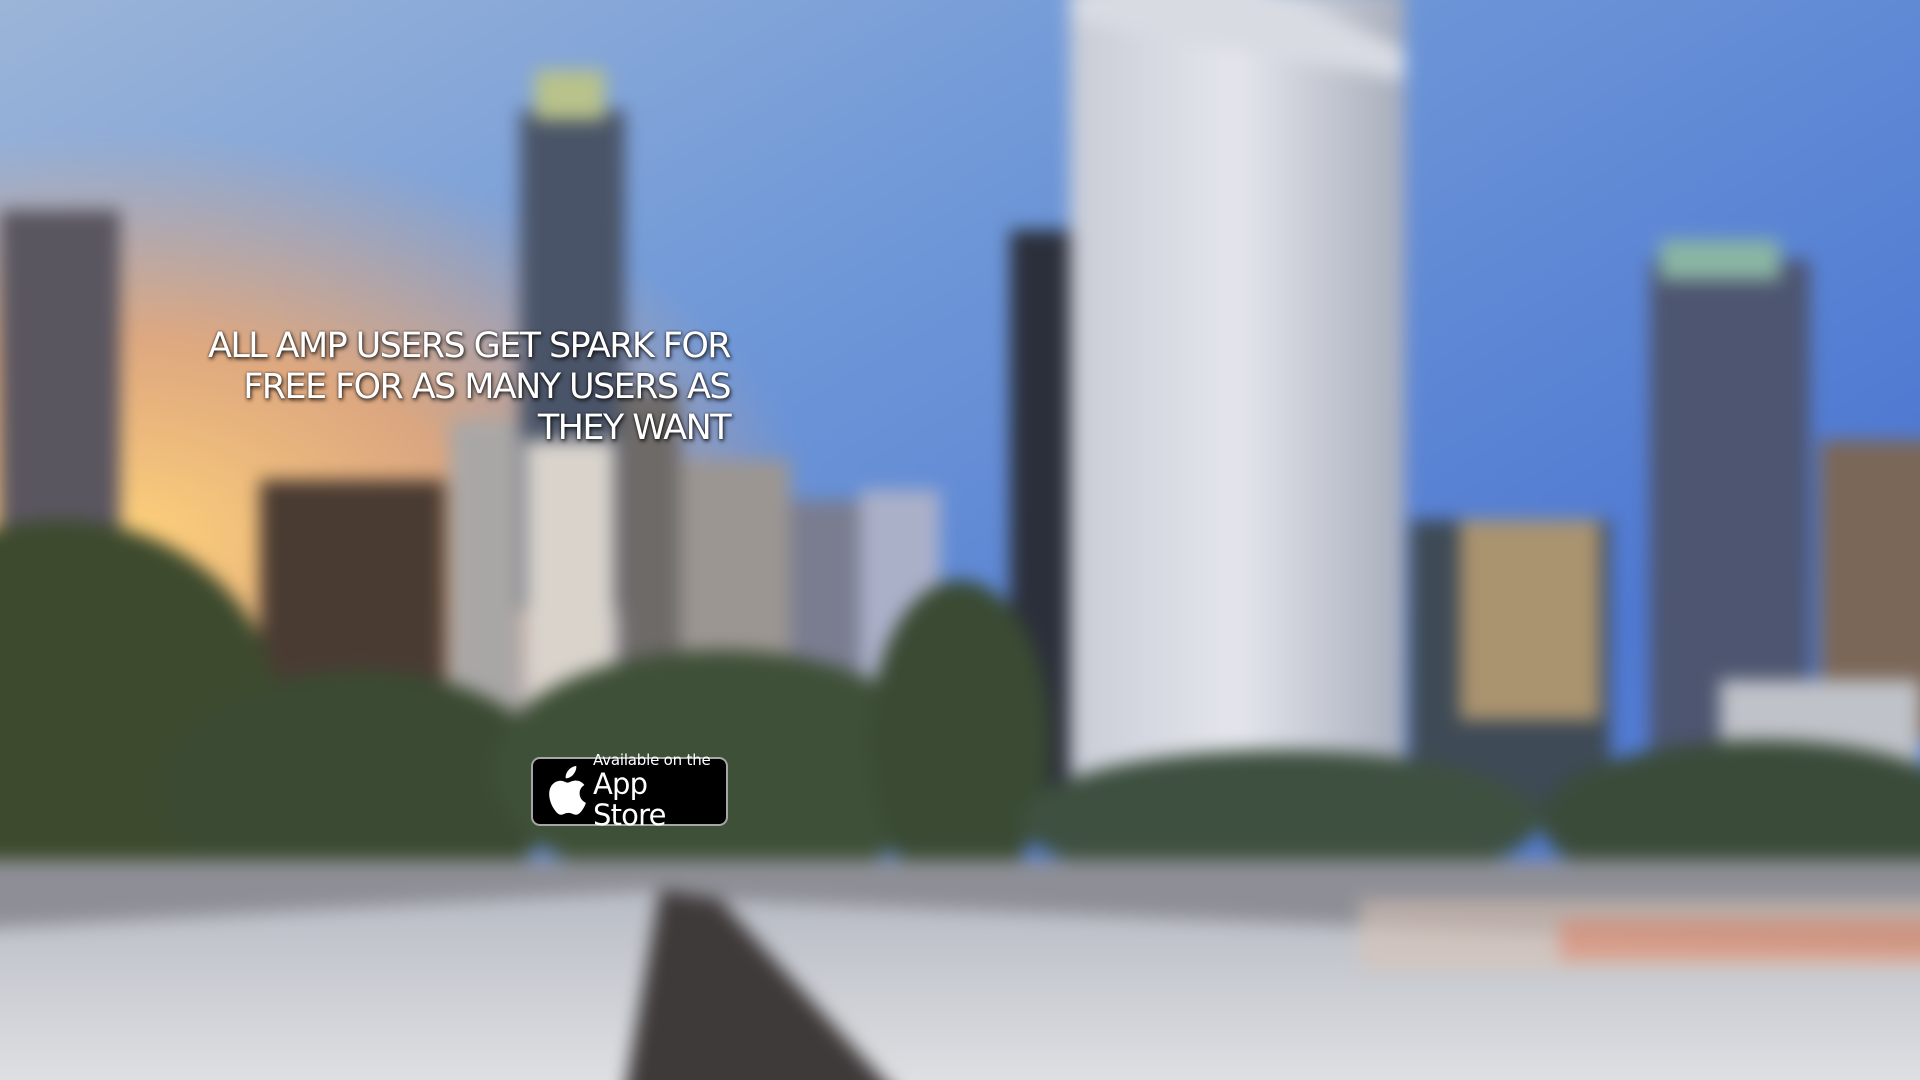 The height and width of the screenshot is (1080, 1920). What do you see at coordinates (565, 791) in the screenshot?
I see `apple-icon` at bounding box center [565, 791].